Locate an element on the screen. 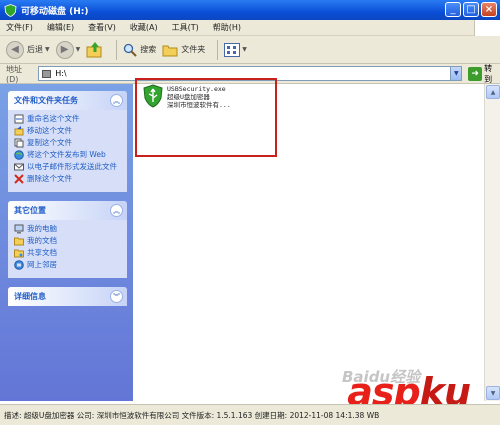 The image size is (500, 425). forward-dropdown-icon: ▼ is located at coordinates (78, 49).